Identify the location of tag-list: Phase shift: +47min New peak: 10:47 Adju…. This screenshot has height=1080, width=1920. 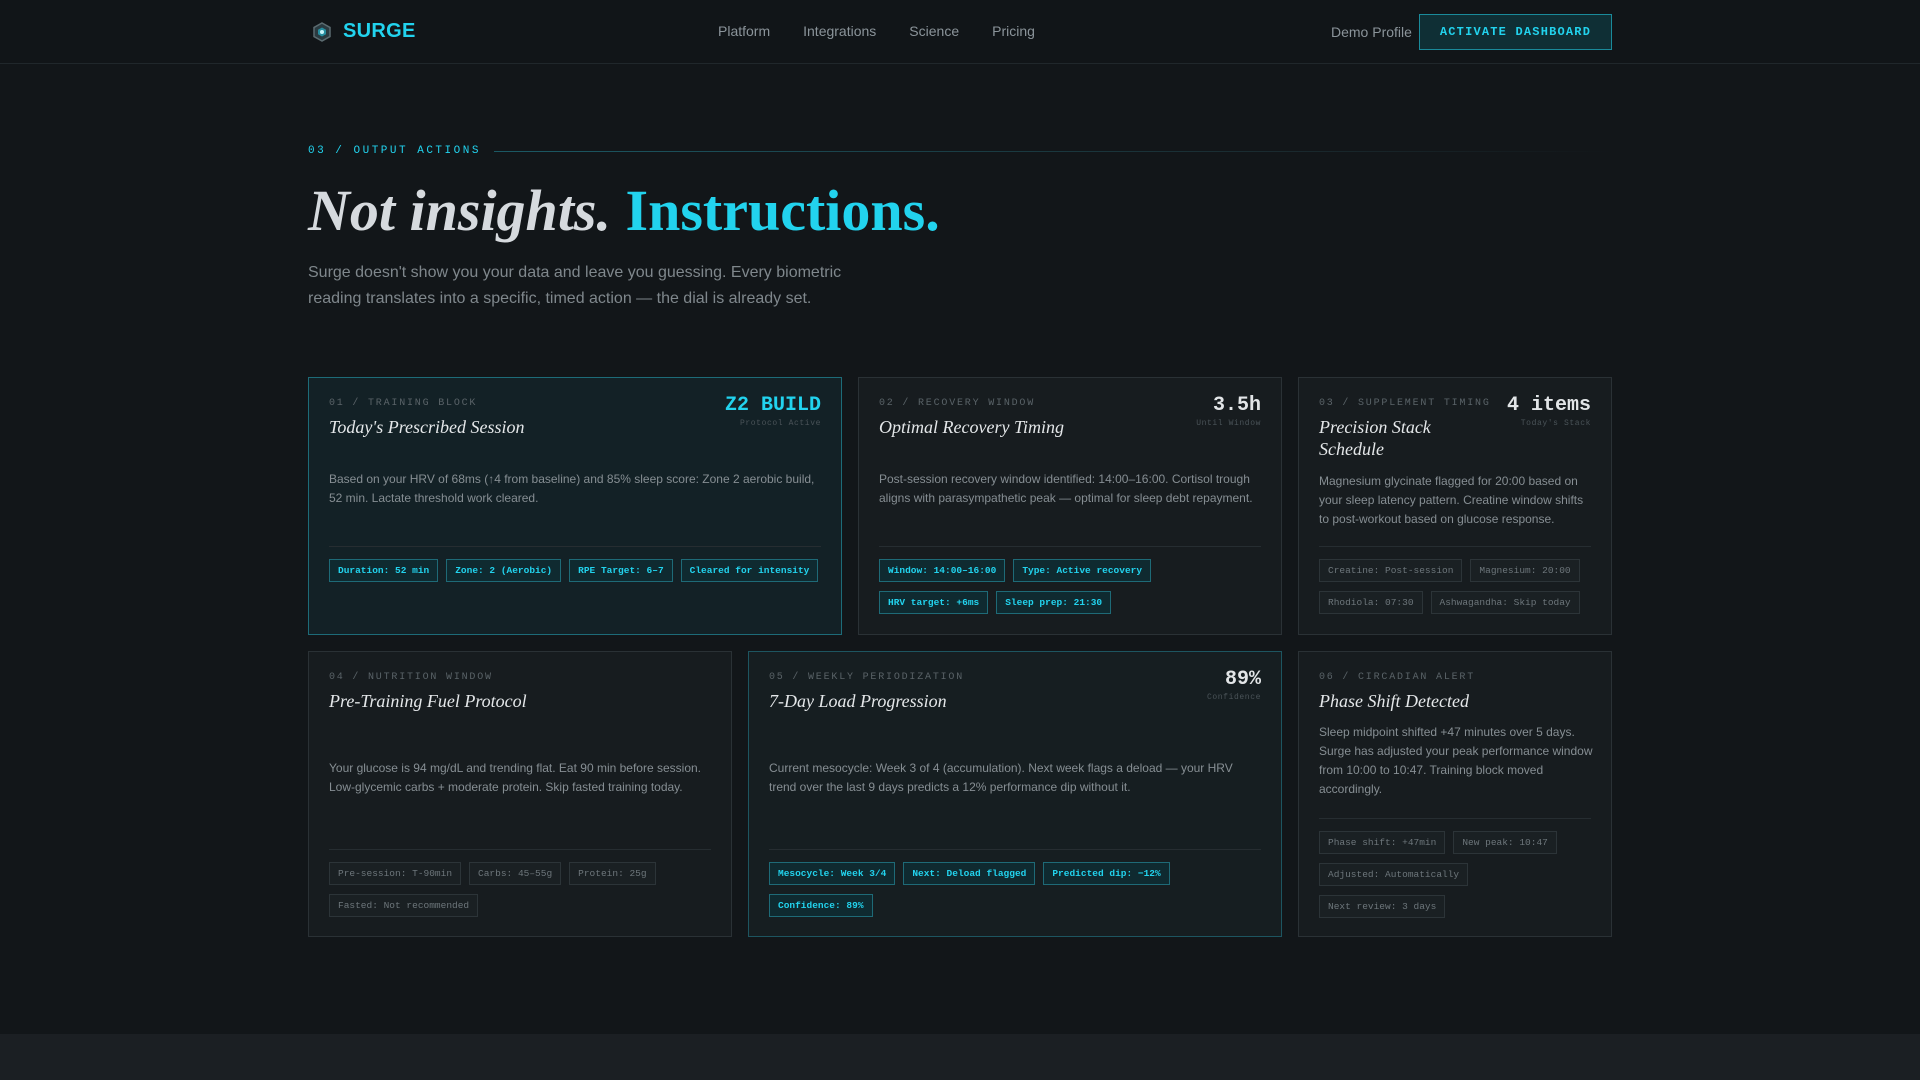
(1455, 874).